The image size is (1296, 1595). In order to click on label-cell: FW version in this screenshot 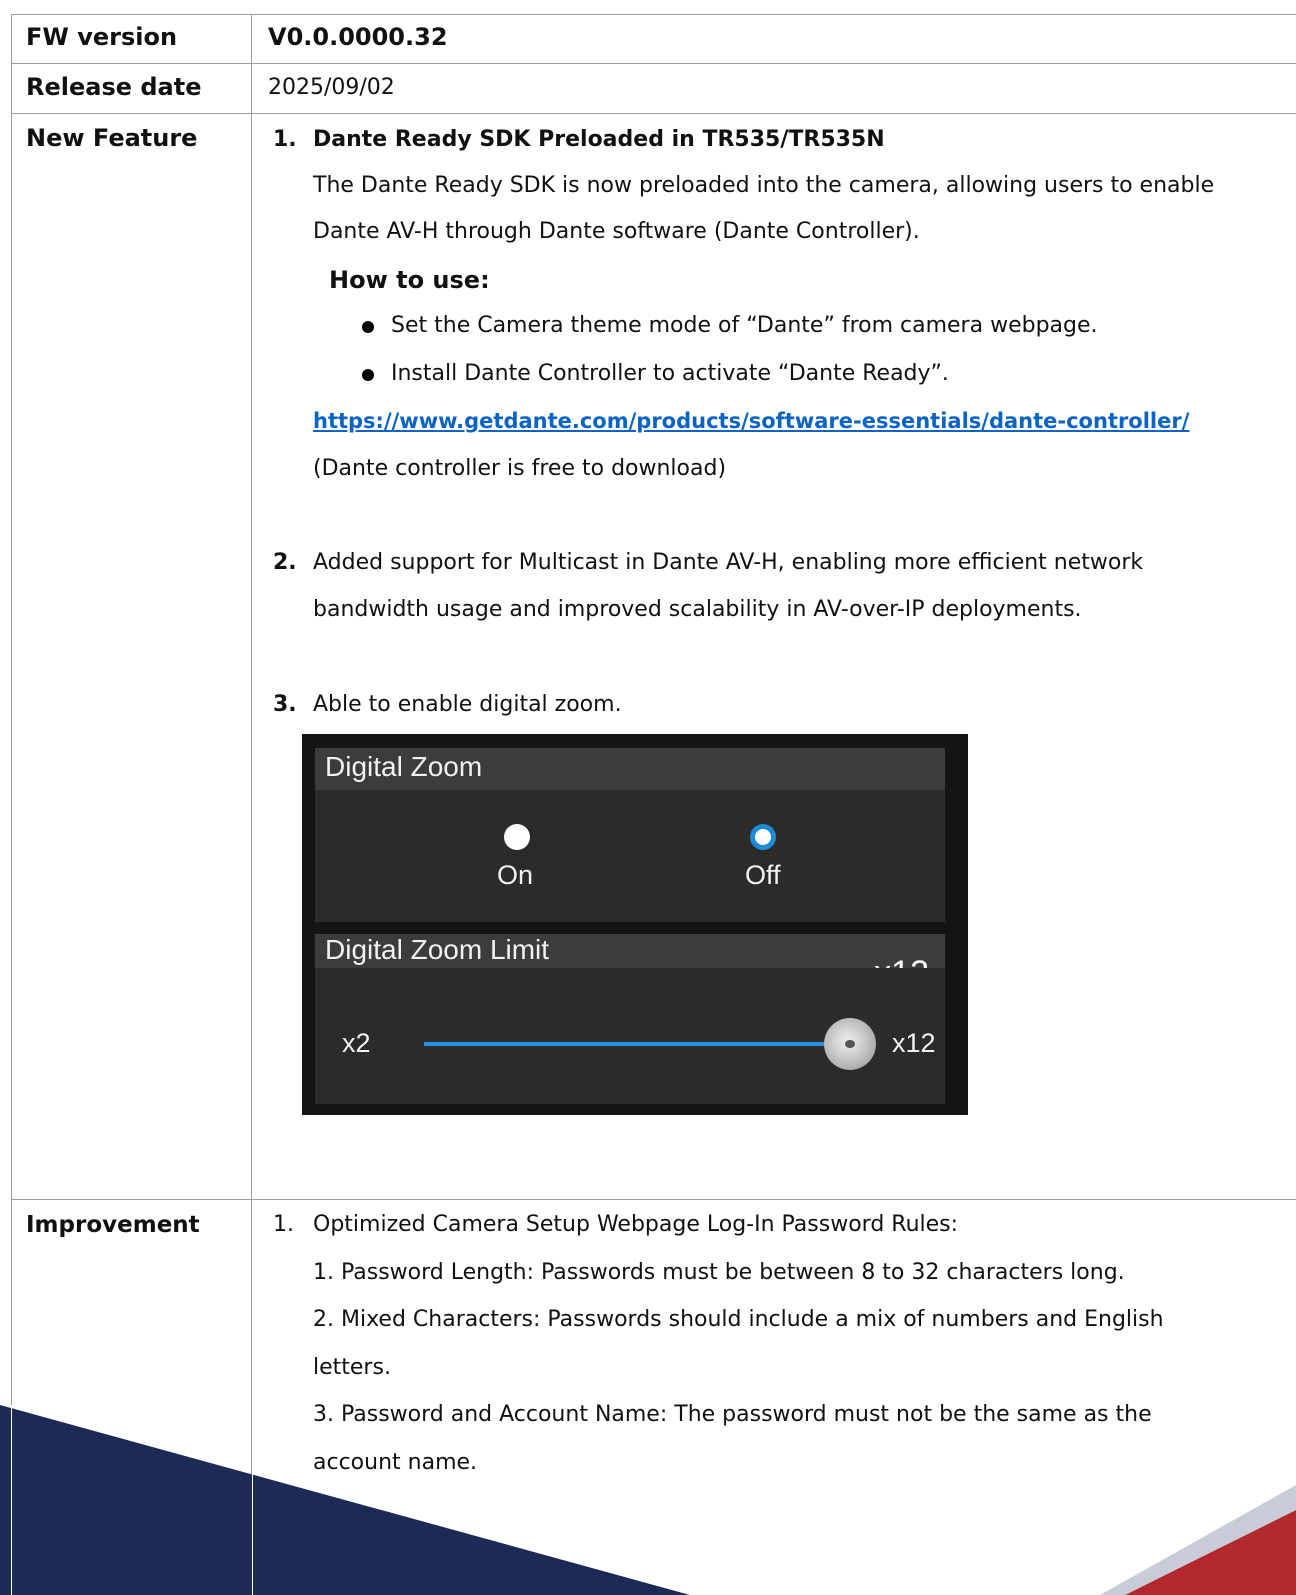, I will do `click(131, 39)`.